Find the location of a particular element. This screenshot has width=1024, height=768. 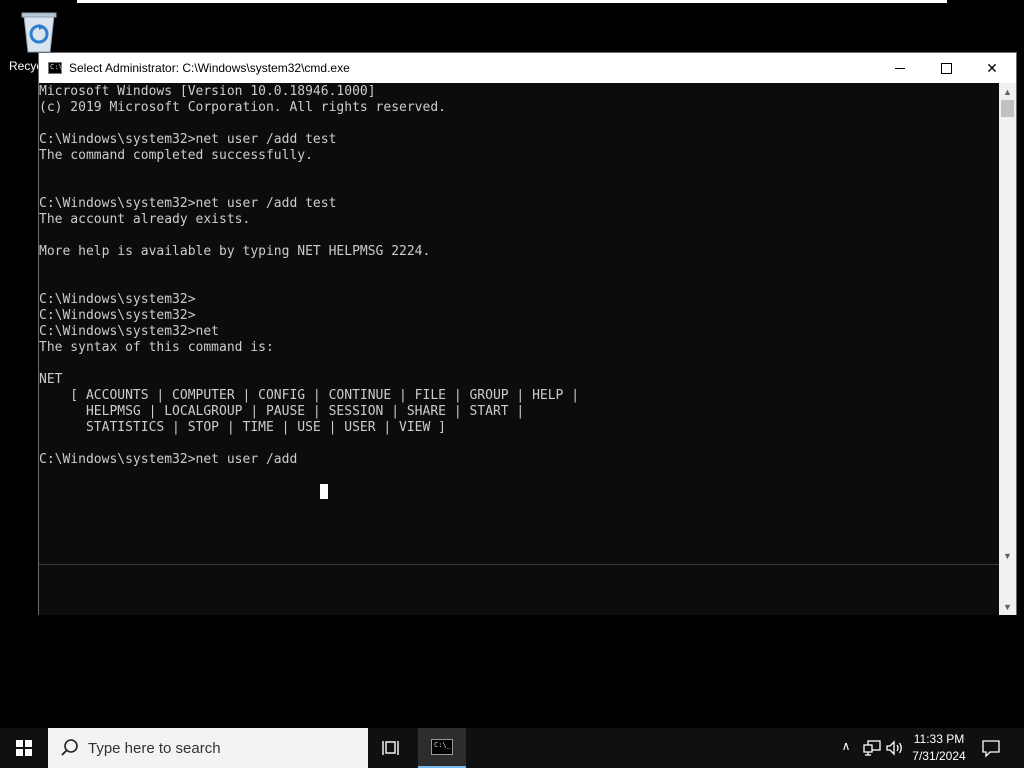

taskbar-search-box: Type here to search is located at coordinates (208, 748).